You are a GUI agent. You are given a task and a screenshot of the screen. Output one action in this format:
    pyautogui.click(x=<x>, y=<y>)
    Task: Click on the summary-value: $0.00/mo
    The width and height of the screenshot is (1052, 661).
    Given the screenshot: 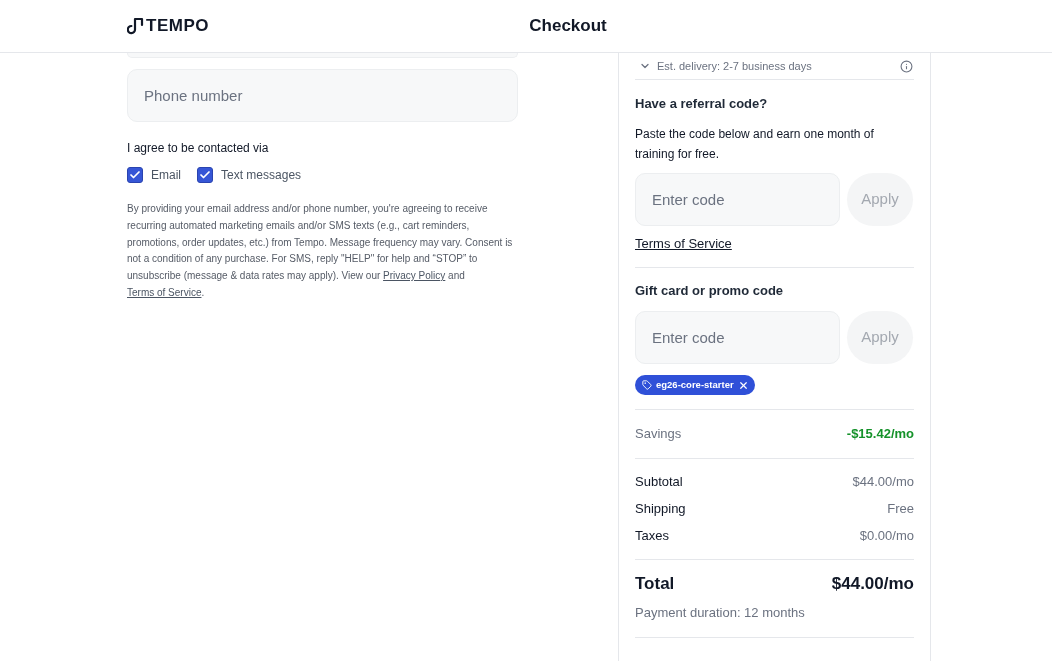 What is the action you would take?
    pyautogui.click(x=886, y=536)
    